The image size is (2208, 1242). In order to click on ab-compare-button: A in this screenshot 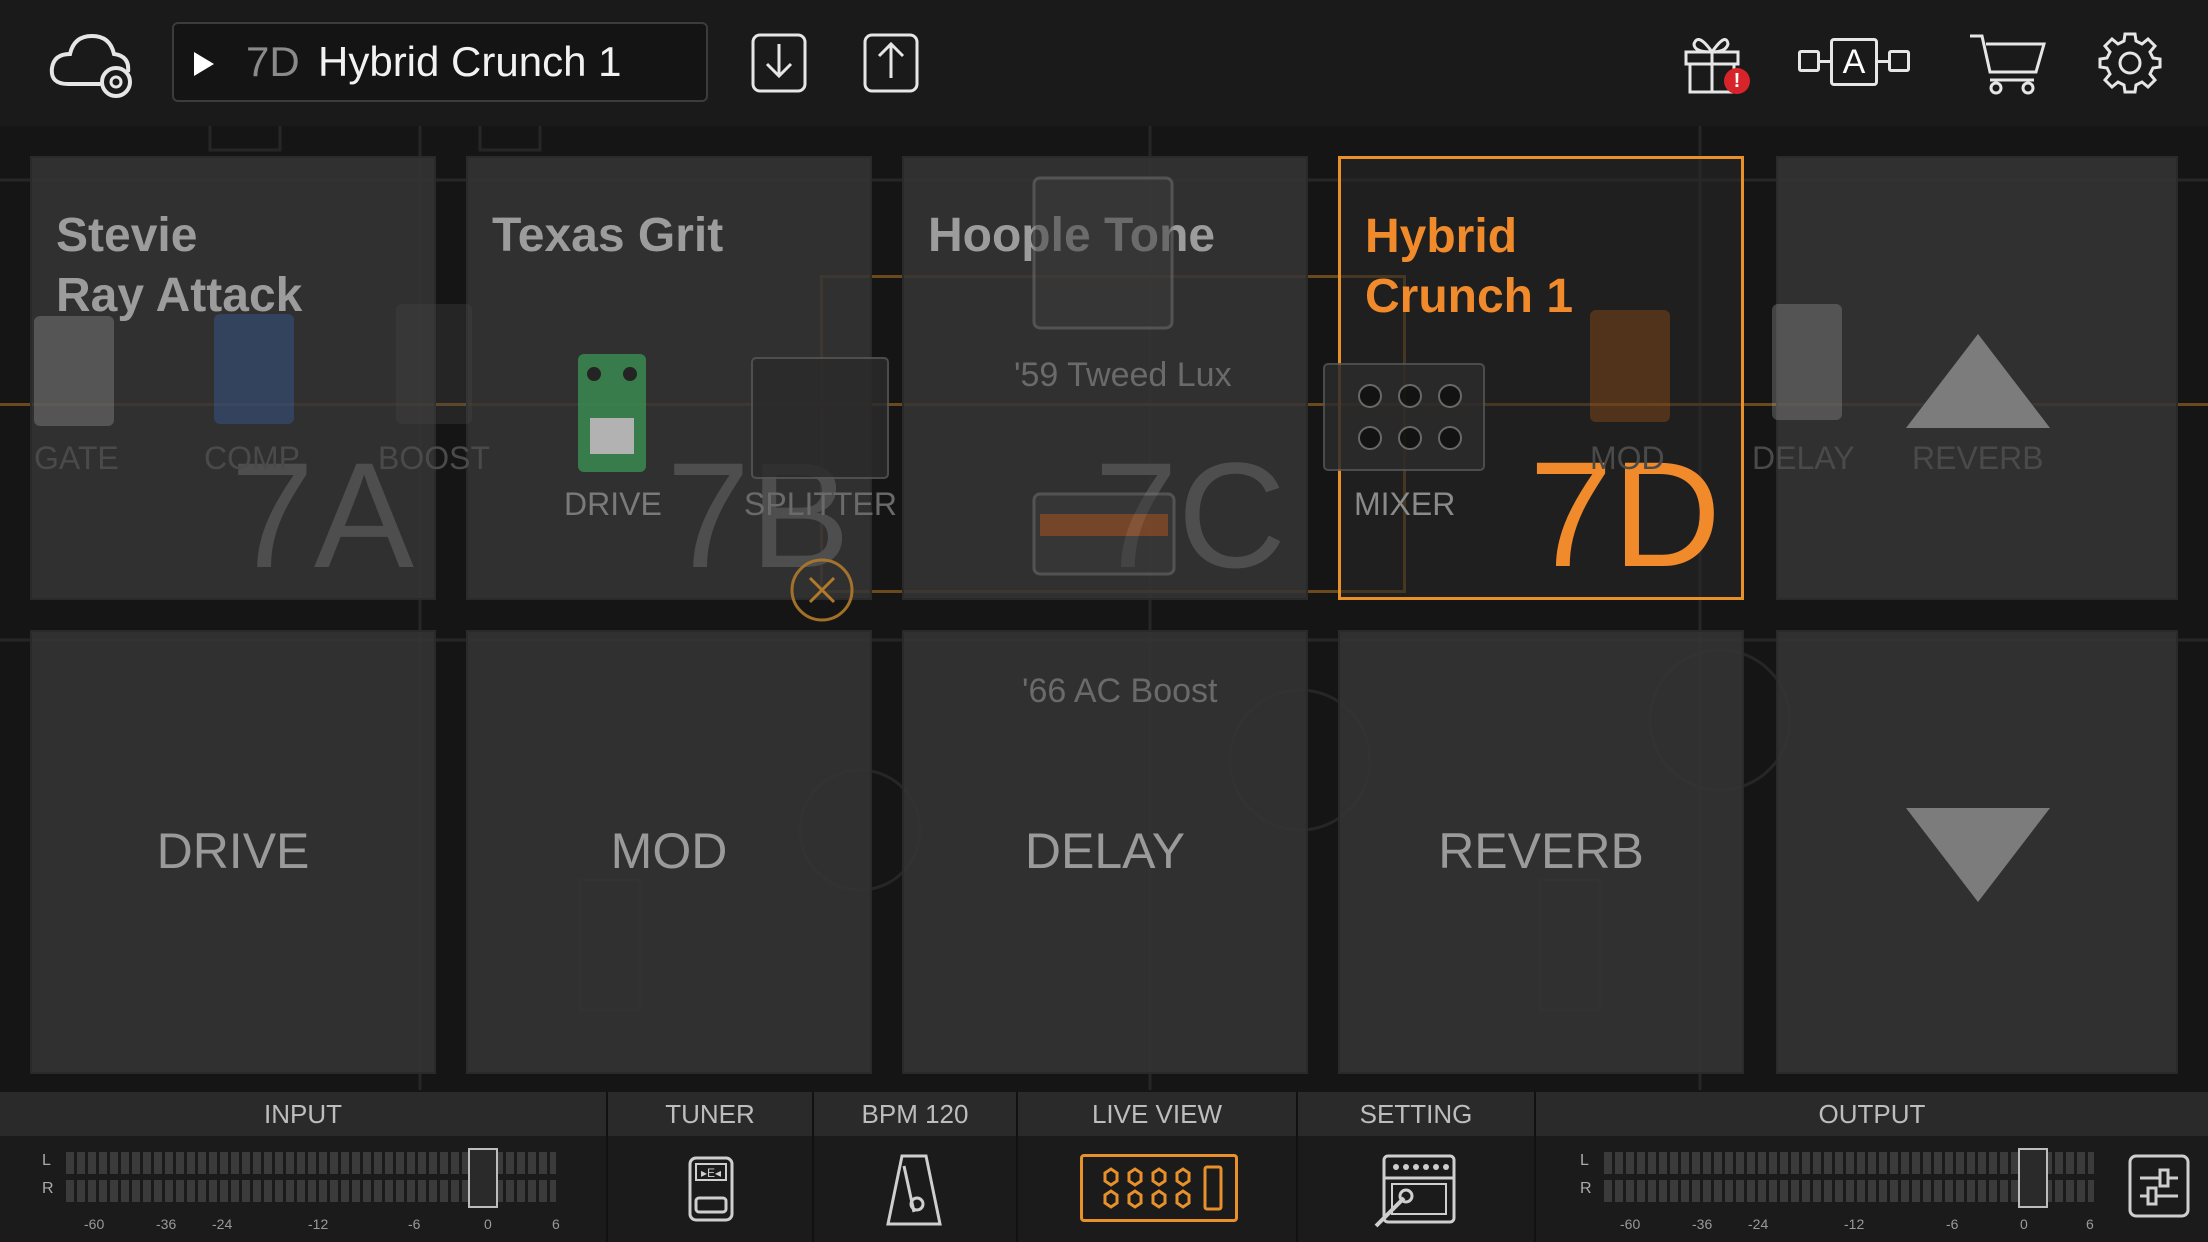, I will do `click(1854, 63)`.